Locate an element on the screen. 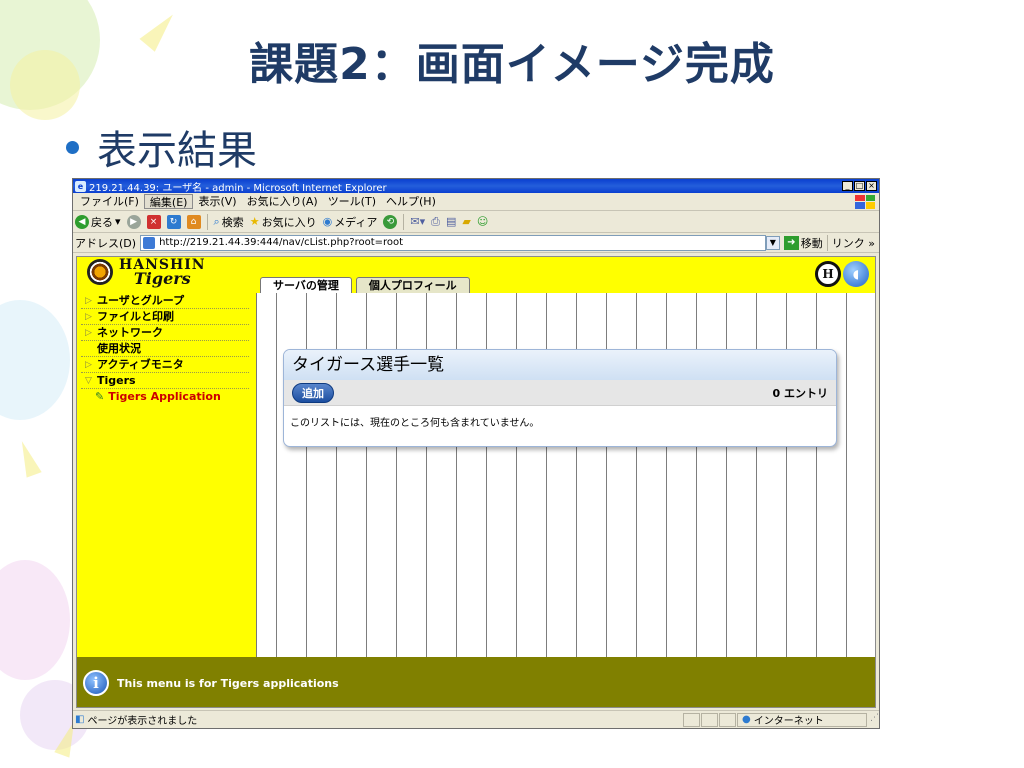 The width and height of the screenshot is (1024, 768). go-arrow-icon: ➜ is located at coordinates (791, 242).